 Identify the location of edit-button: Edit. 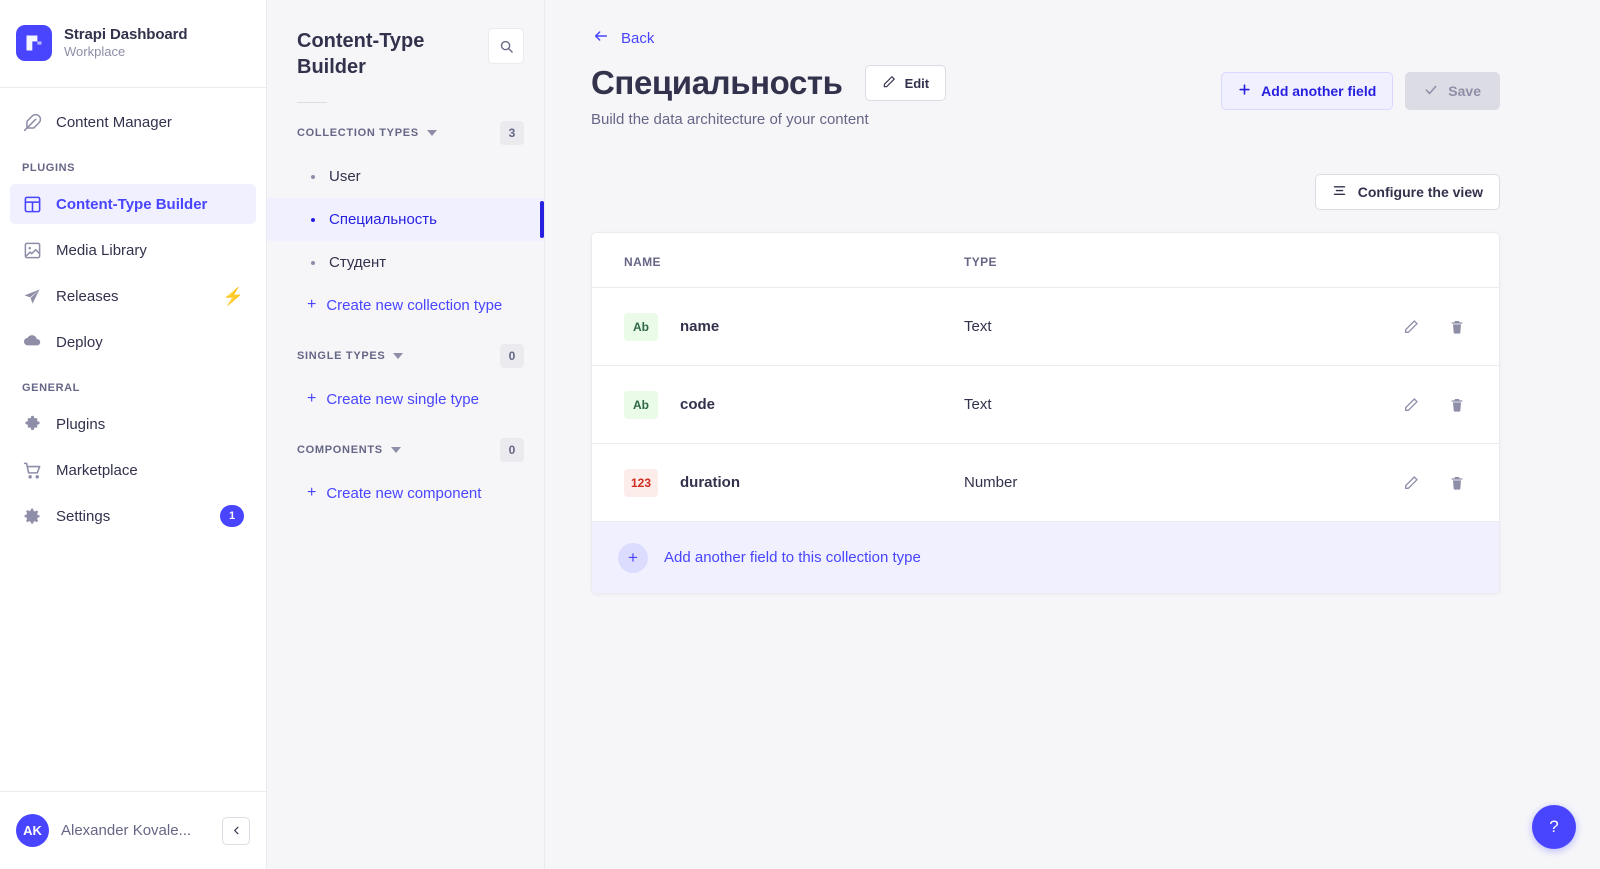
(905, 83).